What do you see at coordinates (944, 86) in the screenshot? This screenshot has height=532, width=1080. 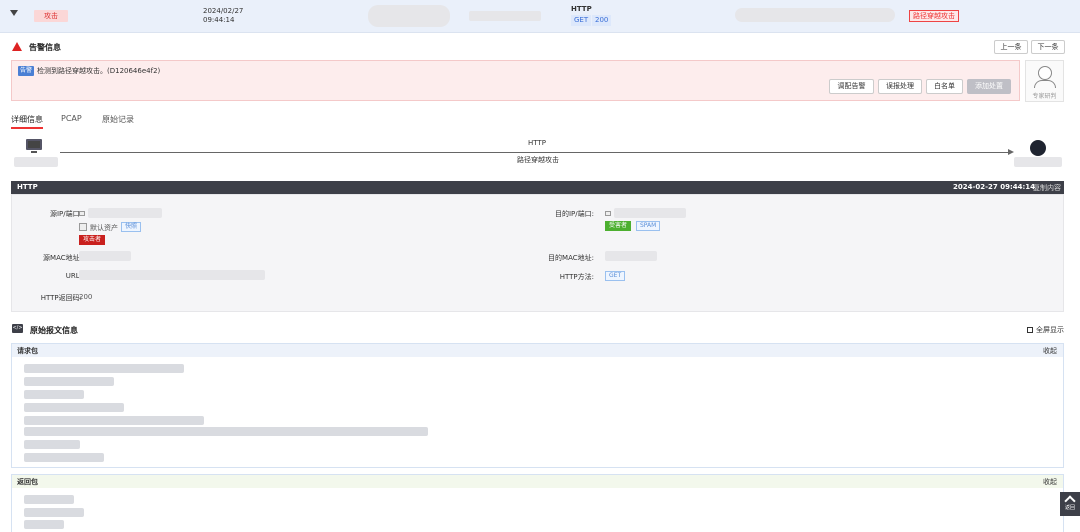 I see `whitelist-button: 白名单` at bounding box center [944, 86].